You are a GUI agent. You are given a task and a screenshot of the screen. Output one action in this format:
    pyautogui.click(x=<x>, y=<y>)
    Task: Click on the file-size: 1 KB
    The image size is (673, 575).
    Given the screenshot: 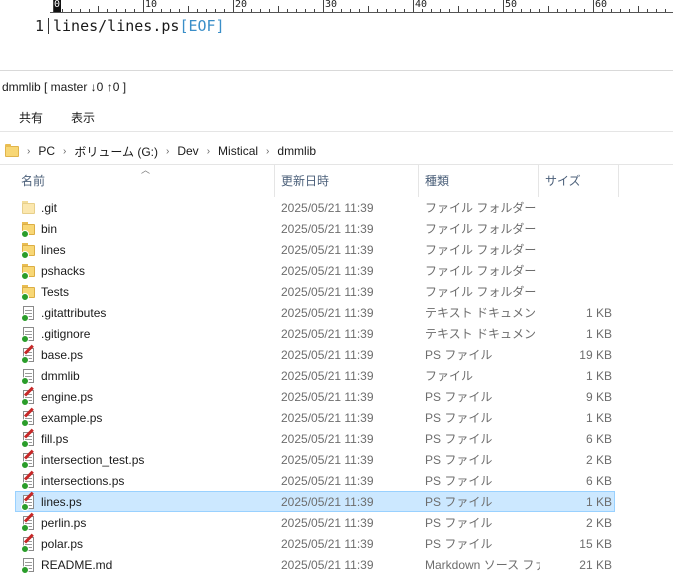 What is the action you would take?
    pyautogui.click(x=598, y=334)
    